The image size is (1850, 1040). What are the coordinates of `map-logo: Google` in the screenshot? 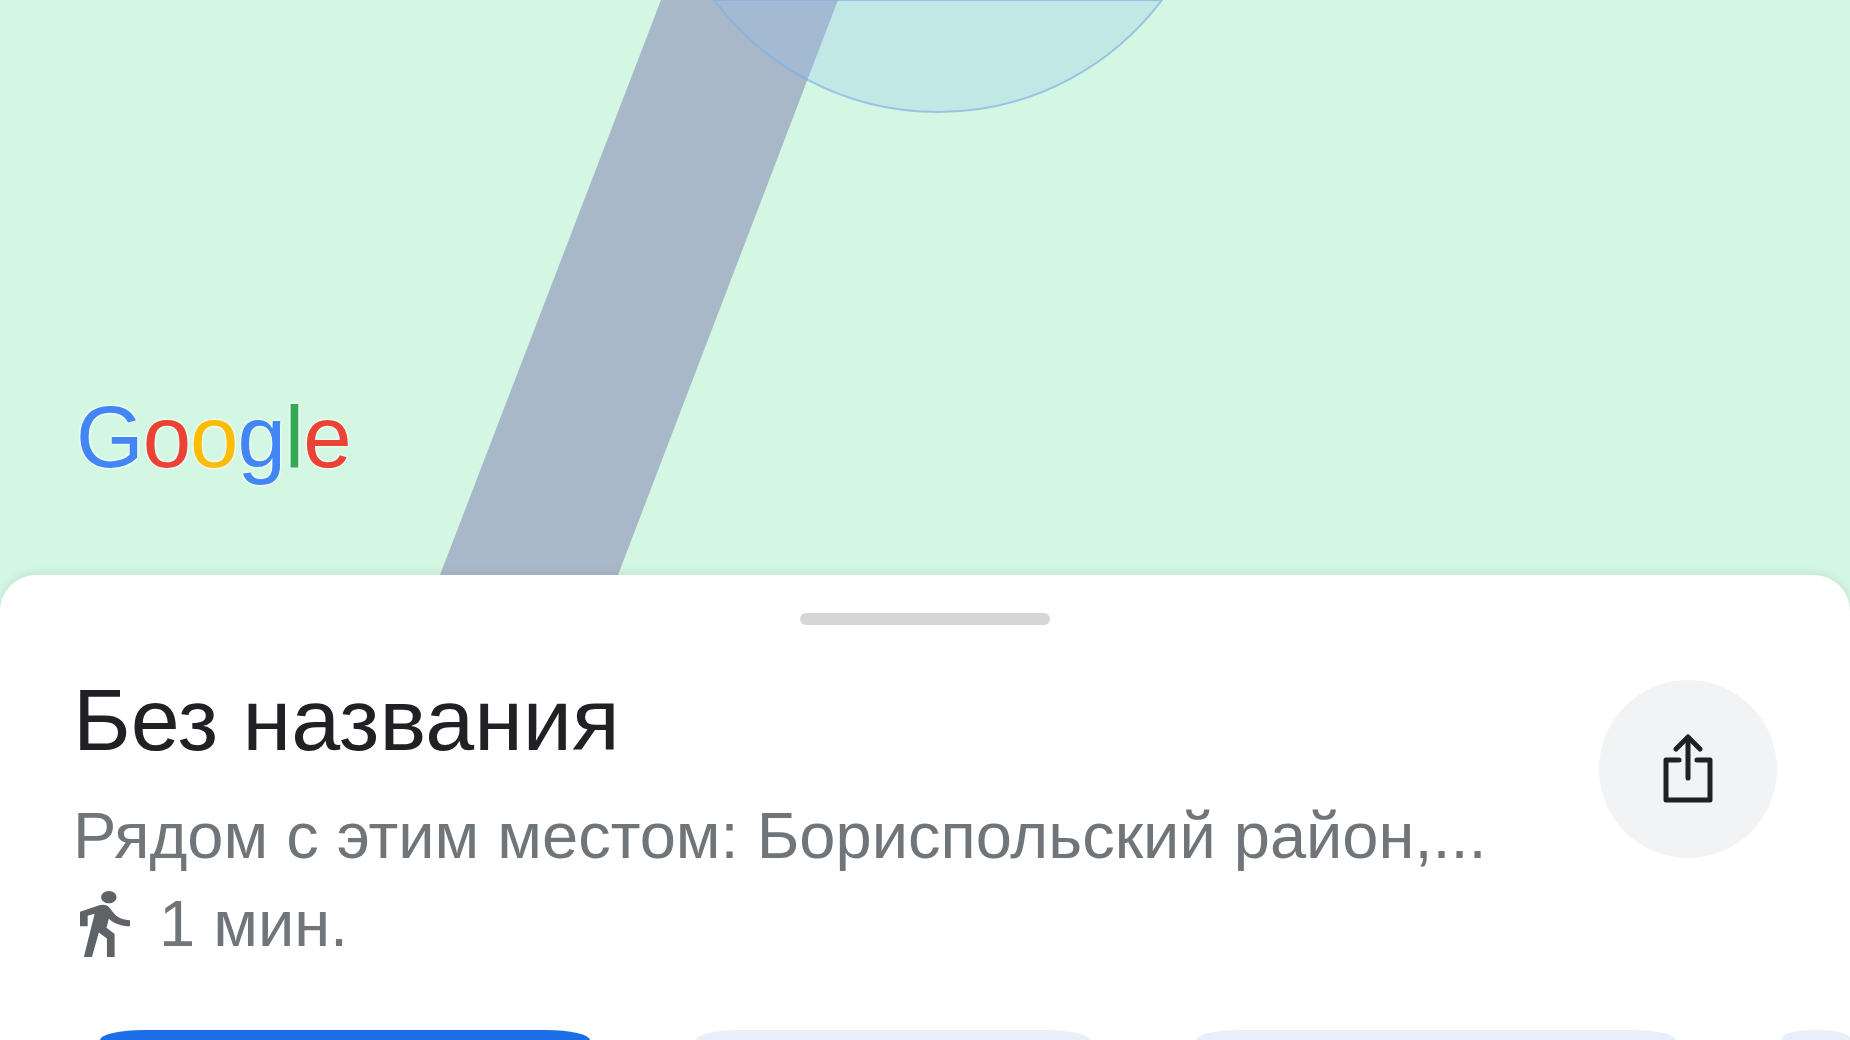 It's located at (213, 436).